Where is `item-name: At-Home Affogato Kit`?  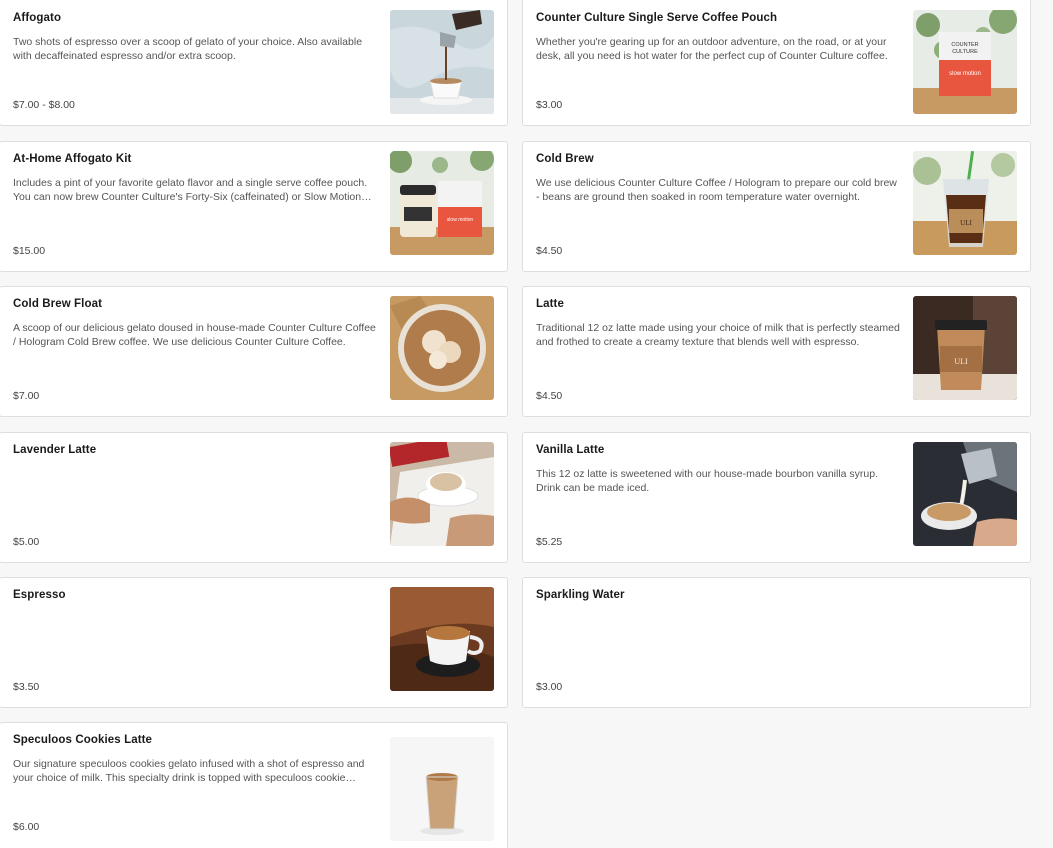 item-name: At-Home Affogato Kit is located at coordinates (72, 159).